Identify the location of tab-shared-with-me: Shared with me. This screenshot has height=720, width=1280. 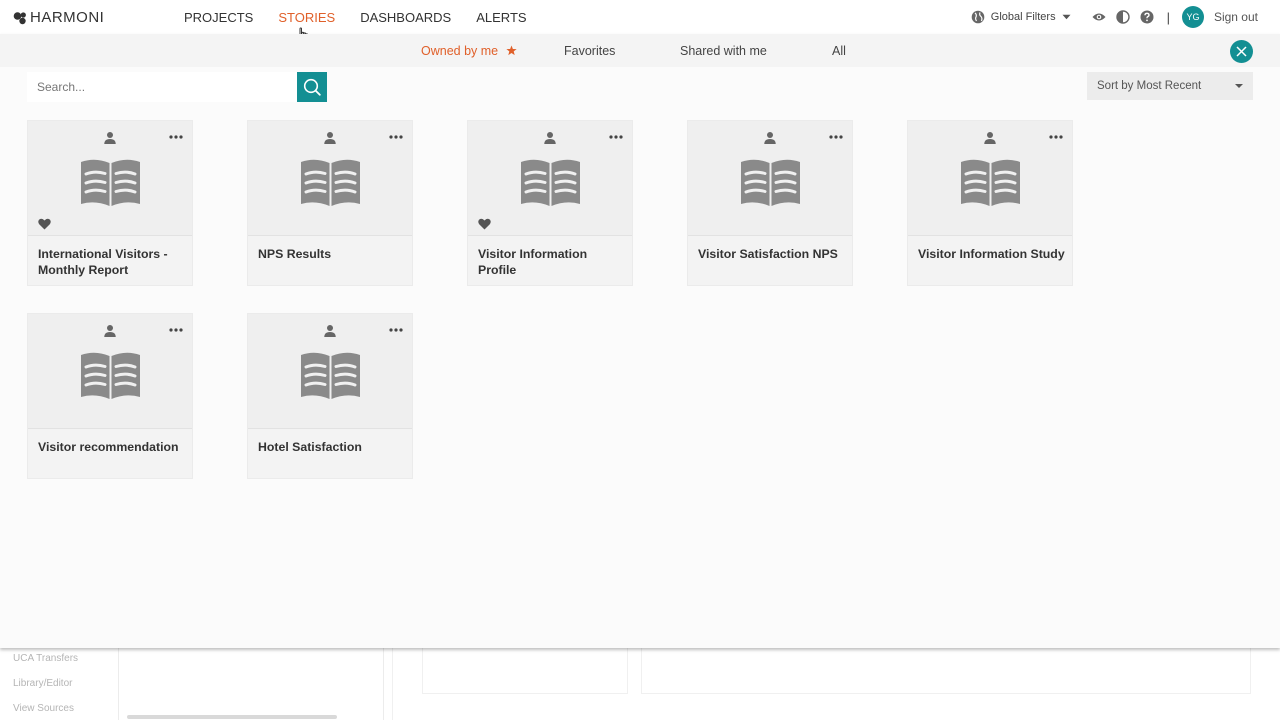
(723, 51).